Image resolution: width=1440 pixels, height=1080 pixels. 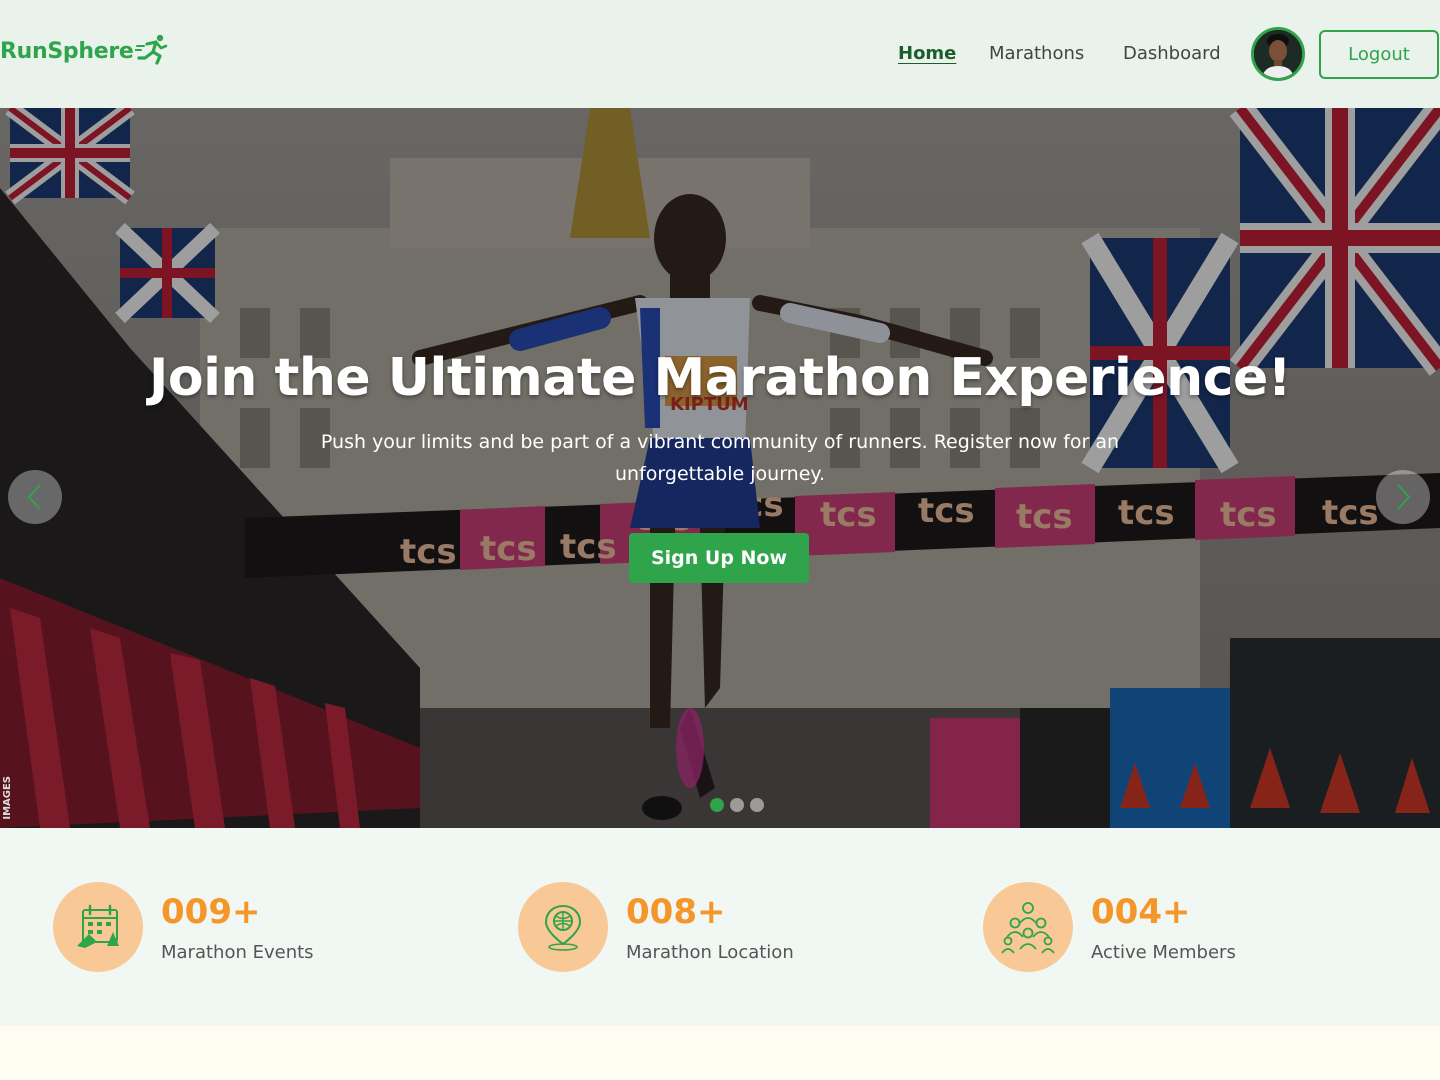 I want to click on carousel-prev-button, so click(x=35, y=497).